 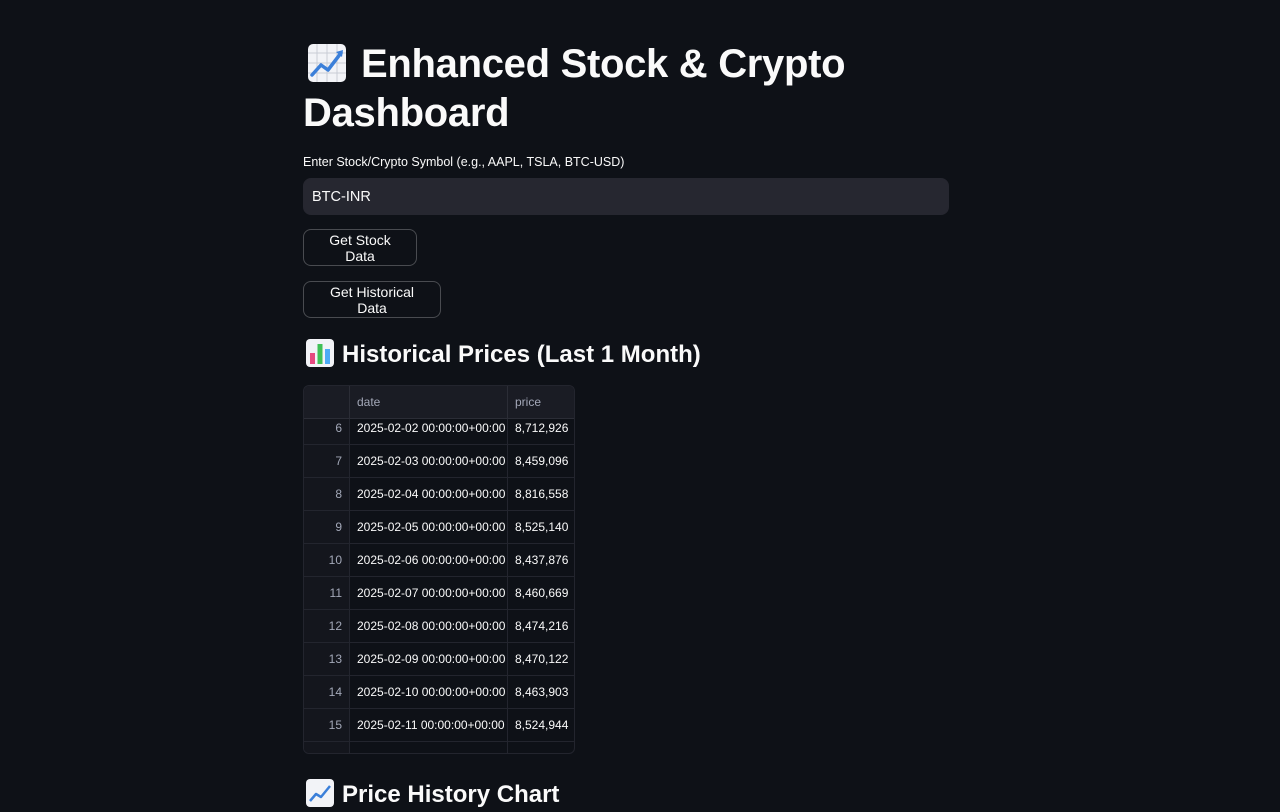 I want to click on table-row: 10 2025-02-06 00:00:00+00:00 8,437,876, so click(x=439, y=560).